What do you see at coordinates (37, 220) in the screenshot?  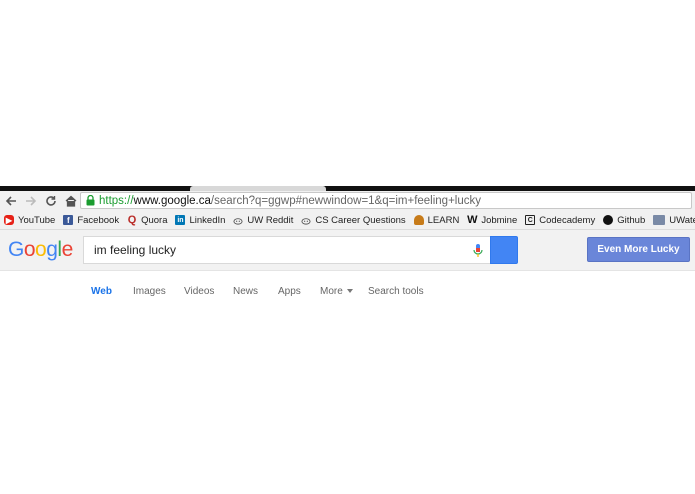 I see `bookmark-label: YouTube` at bounding box center [37, 220].